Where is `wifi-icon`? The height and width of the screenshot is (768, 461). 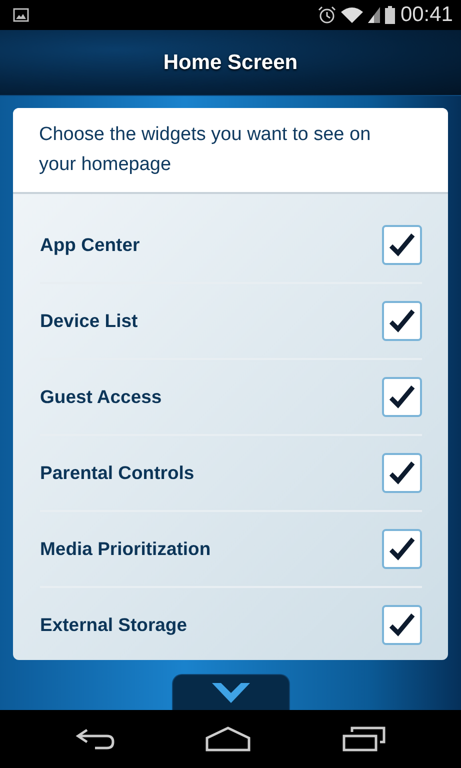 wifi-icon is located at coordinates (352, 15).